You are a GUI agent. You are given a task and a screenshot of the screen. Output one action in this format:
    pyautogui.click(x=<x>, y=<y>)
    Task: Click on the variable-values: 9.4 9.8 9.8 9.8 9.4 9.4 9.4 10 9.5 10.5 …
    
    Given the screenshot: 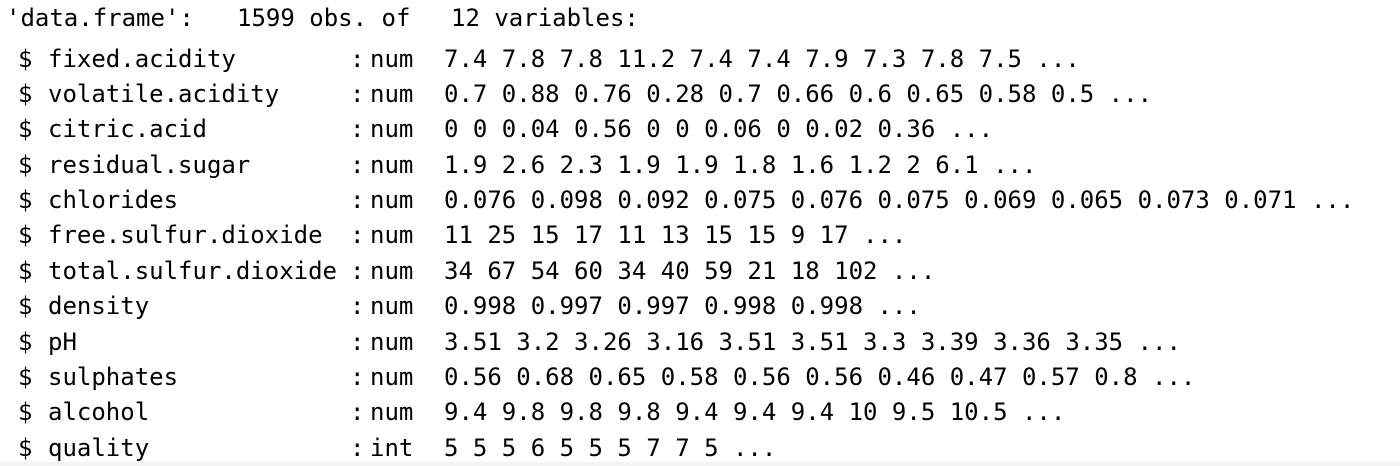 What is the action you would take?
    pyautogui.click(x=755, y=412)
    